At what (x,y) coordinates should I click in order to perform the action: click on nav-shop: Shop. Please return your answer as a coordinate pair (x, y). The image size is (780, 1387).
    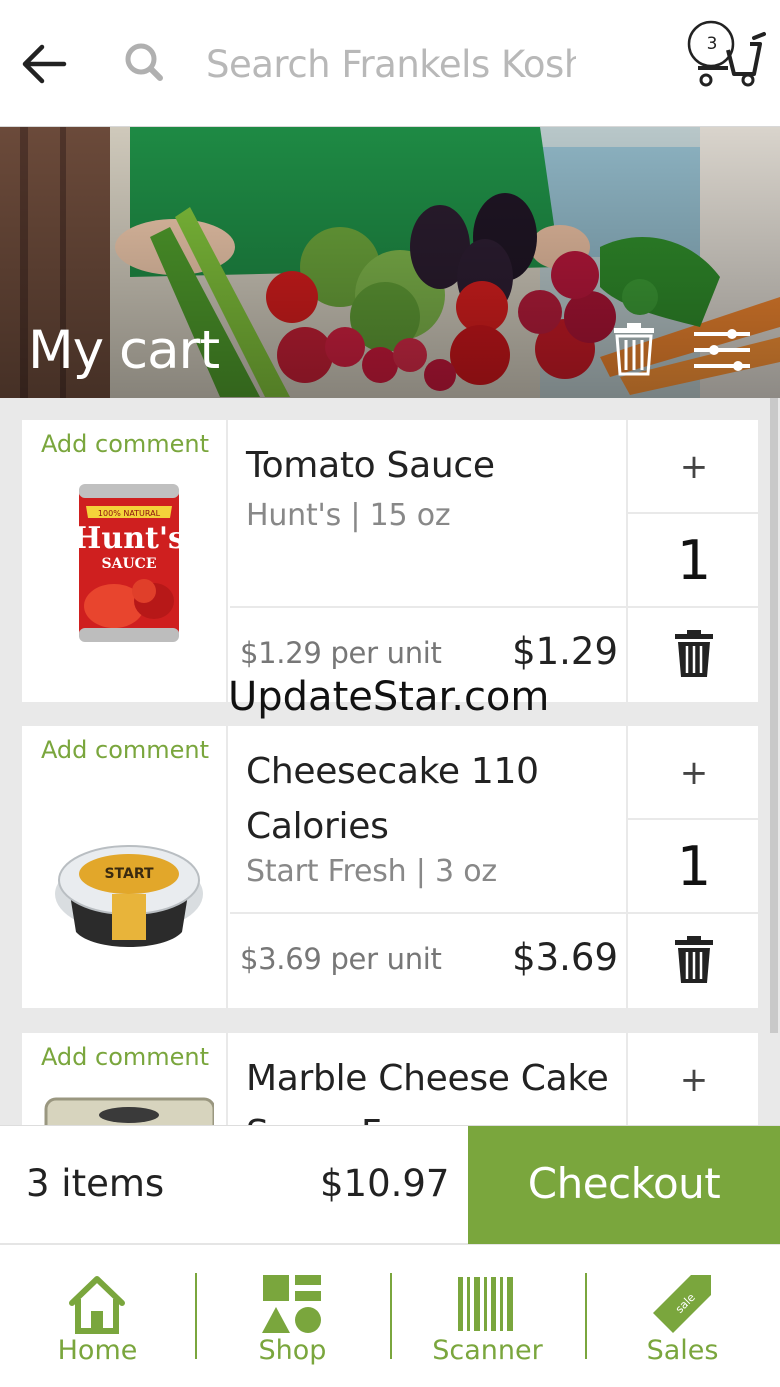
    Looking at the image, I should click on (292, 1317).